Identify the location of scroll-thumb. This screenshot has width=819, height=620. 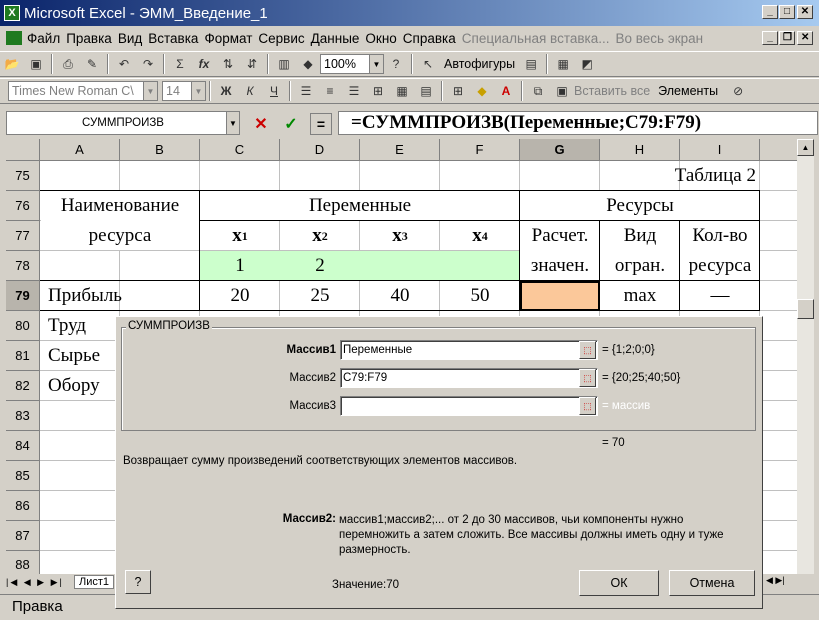
(805, 309).